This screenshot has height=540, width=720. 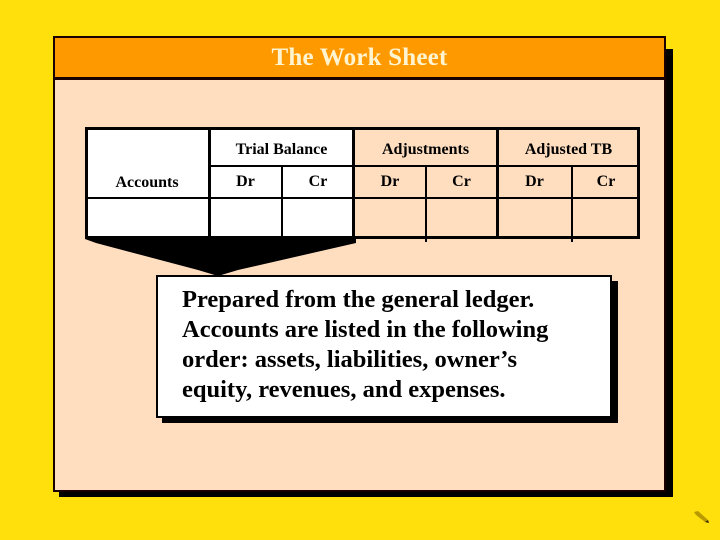 I want to click on adjustments-cr-label: Cr, so click(x=461, y=181).